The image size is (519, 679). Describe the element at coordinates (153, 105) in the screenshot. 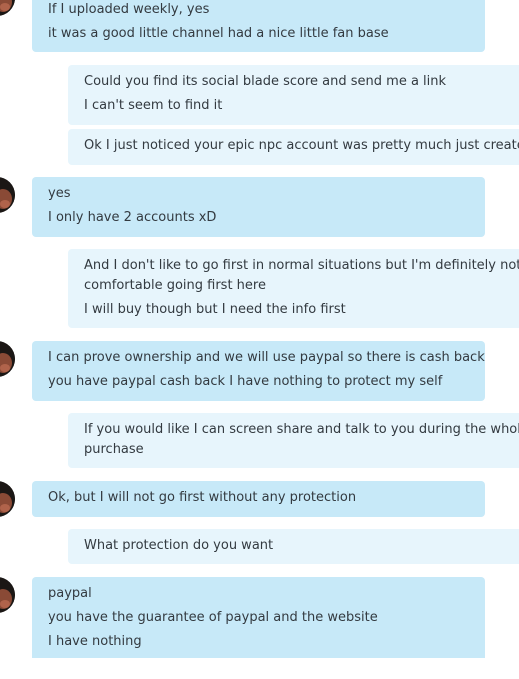

I see `message-text: I can't seem to find it` at that location.